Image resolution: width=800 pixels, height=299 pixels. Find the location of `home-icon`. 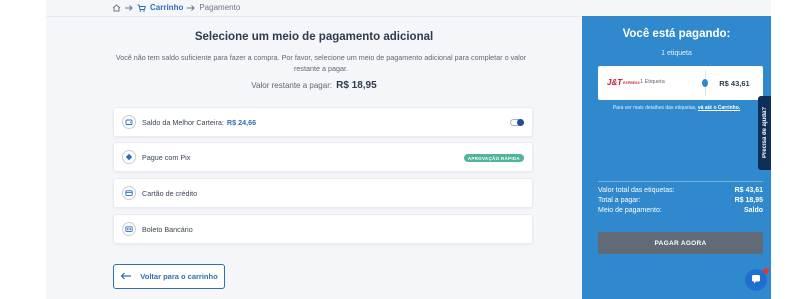

home-icon is located at coordinates (116, 7).